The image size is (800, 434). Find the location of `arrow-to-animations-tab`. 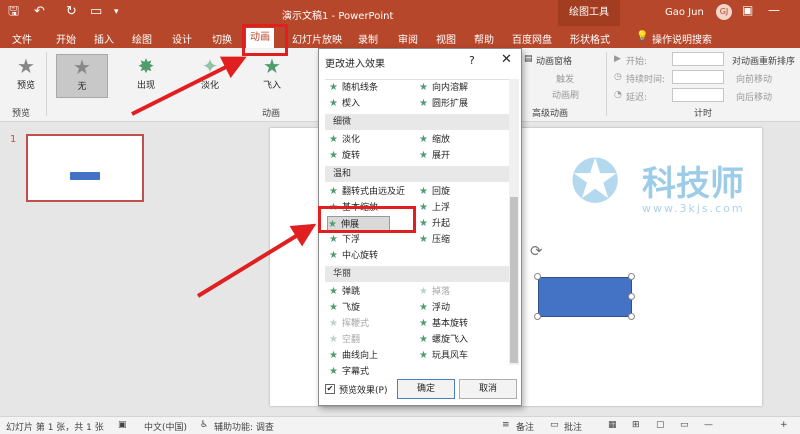

arrow-to-animations-tab is located at coordinates (189, 86).